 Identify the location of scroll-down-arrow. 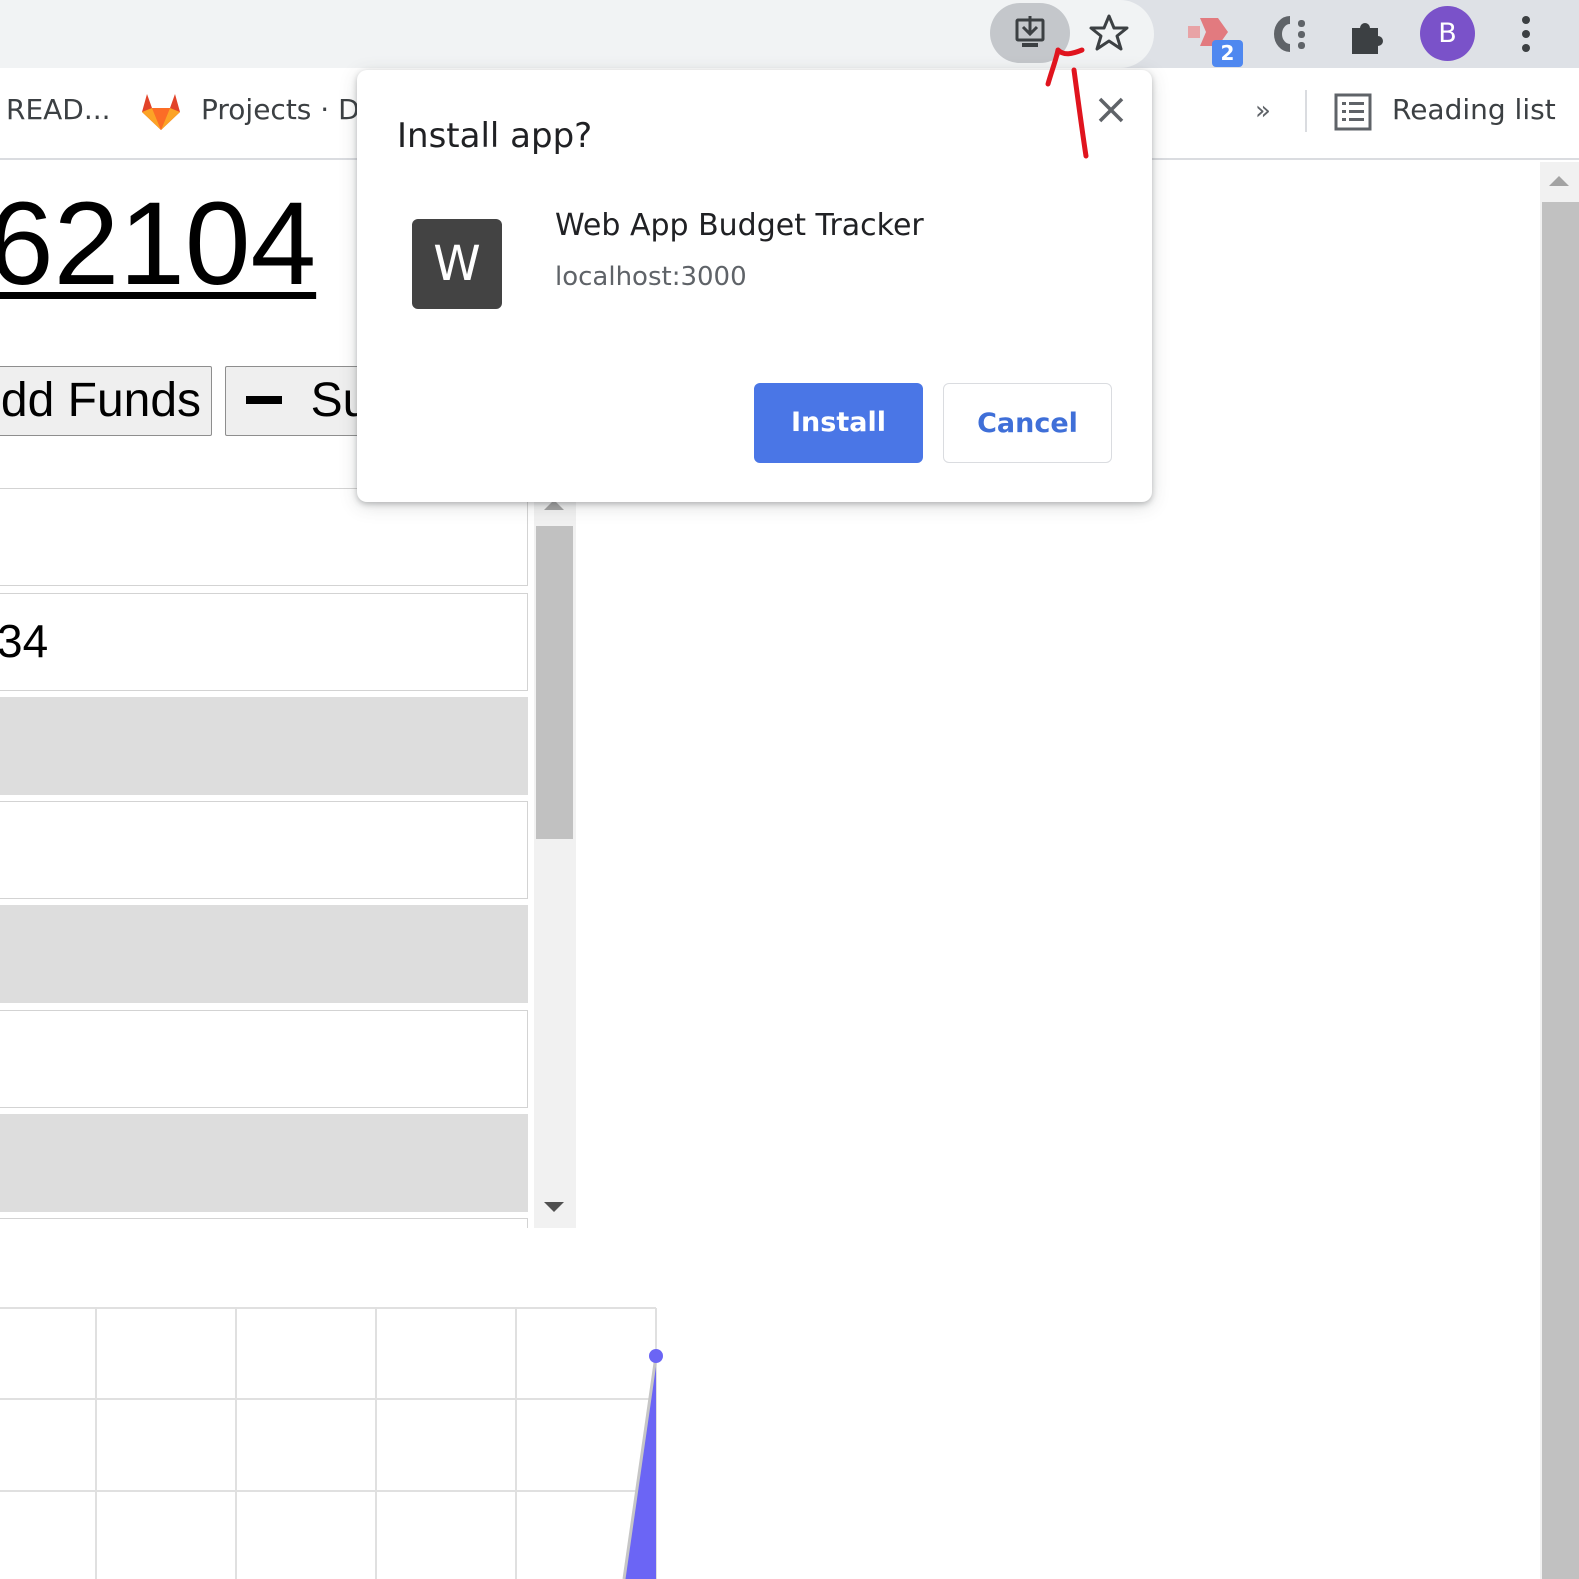
(554, 1207).